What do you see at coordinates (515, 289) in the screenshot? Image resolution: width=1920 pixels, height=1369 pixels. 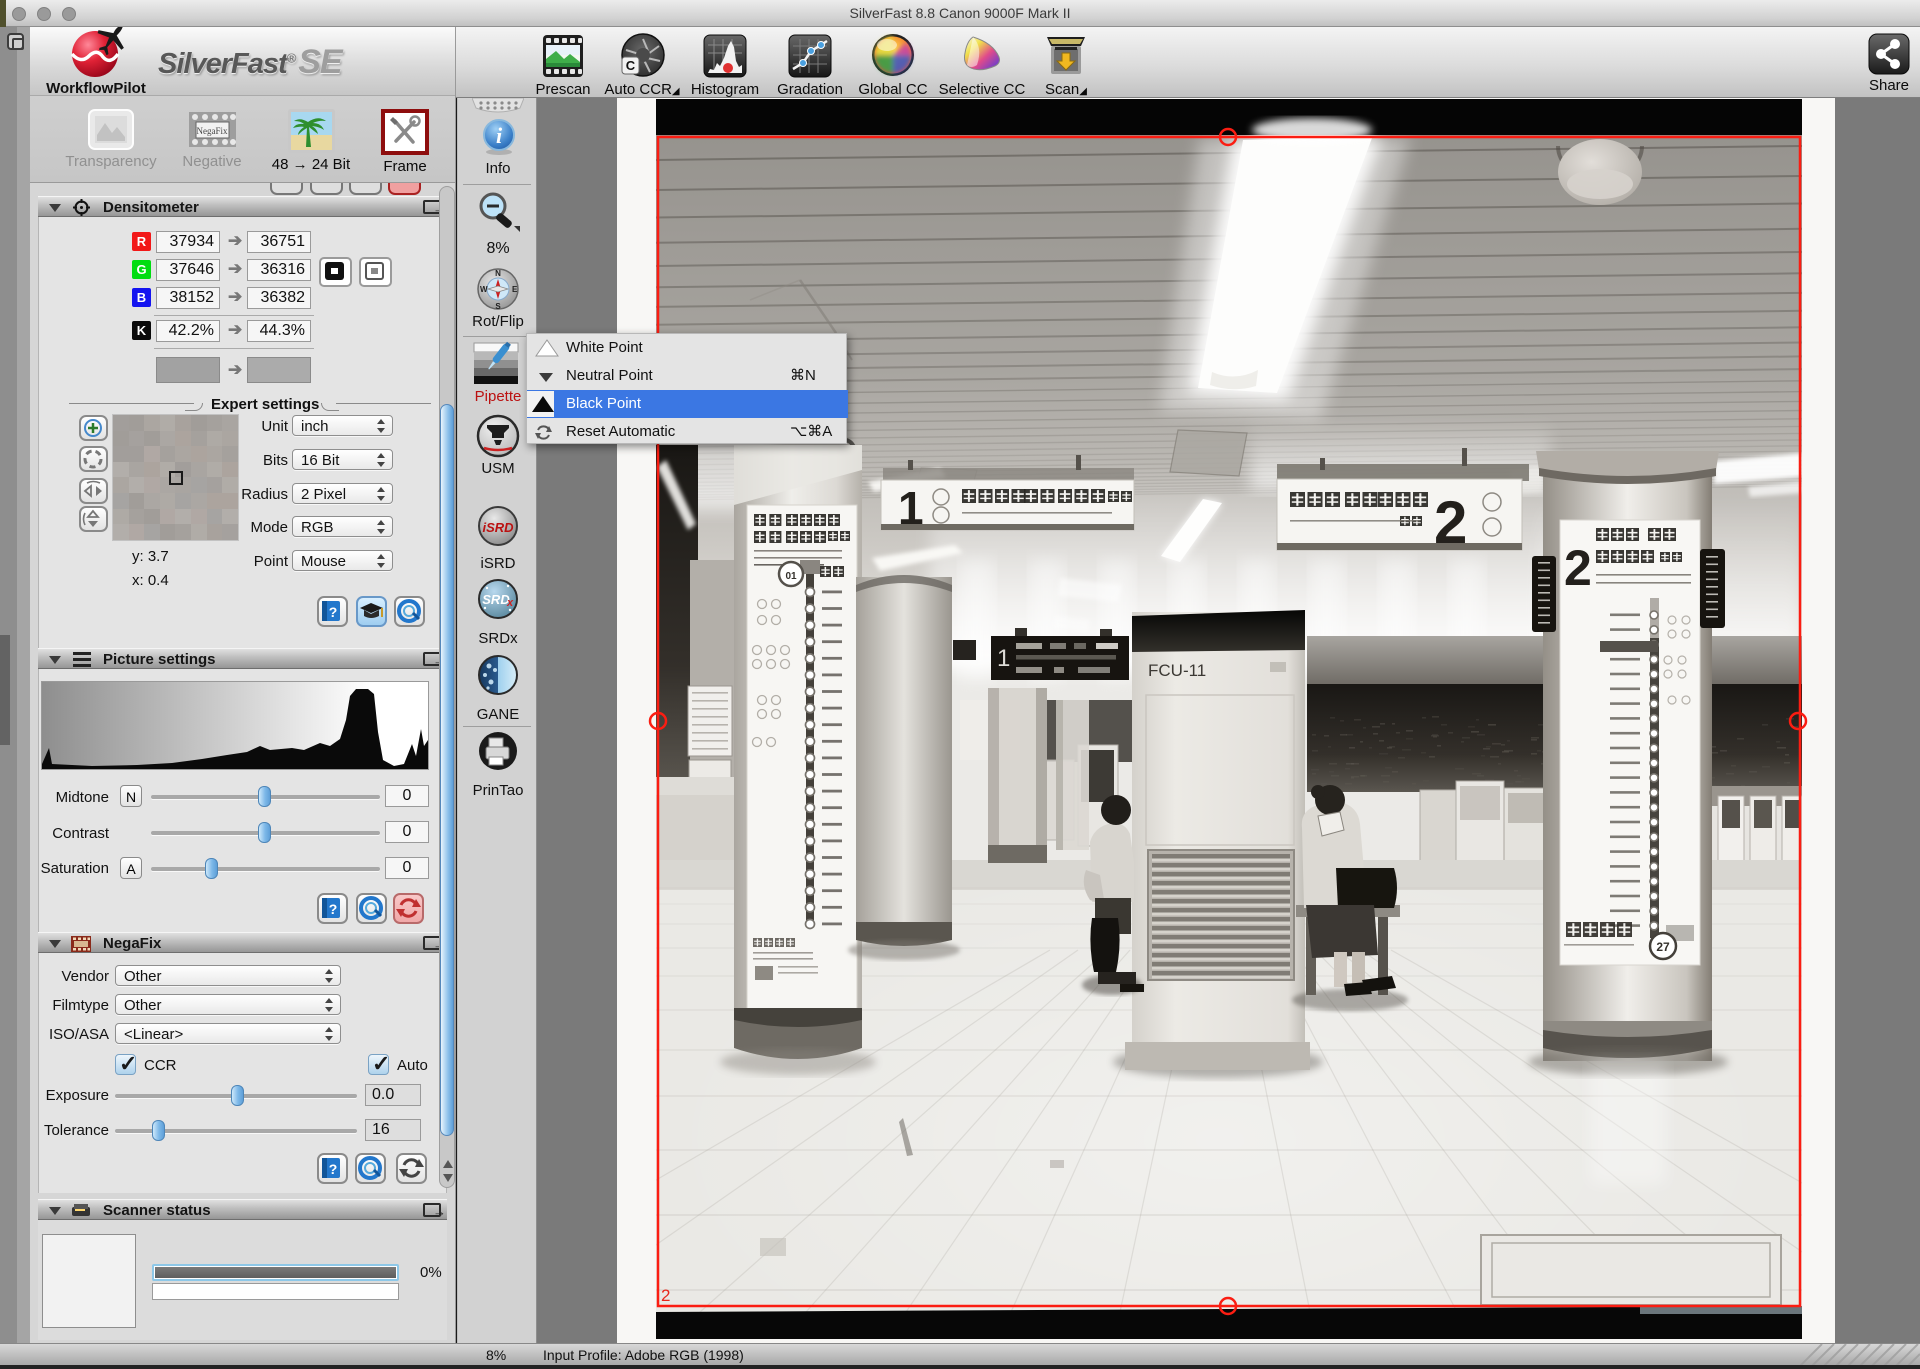 I see `svg-text: E` at bounding box center [515, 289].